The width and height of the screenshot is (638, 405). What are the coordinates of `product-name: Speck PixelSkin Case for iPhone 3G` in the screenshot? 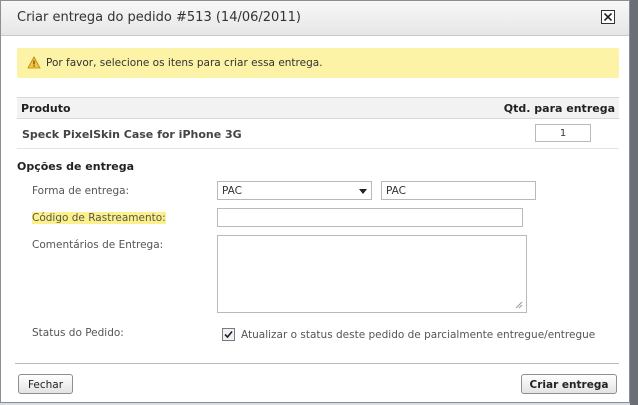 It's located at (132, 134).